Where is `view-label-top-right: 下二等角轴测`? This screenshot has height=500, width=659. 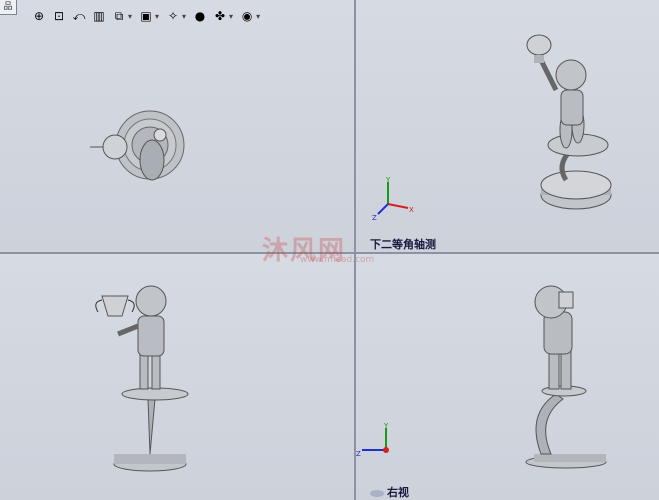 view-label-top-right: 下二等角轴测 is located at coordinates (403, 244).